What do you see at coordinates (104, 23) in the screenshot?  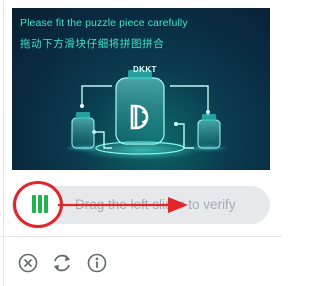 I see `puzzle-instruction-en: Please fit the puzzle piece carefully` at bounding box center [104, 23].